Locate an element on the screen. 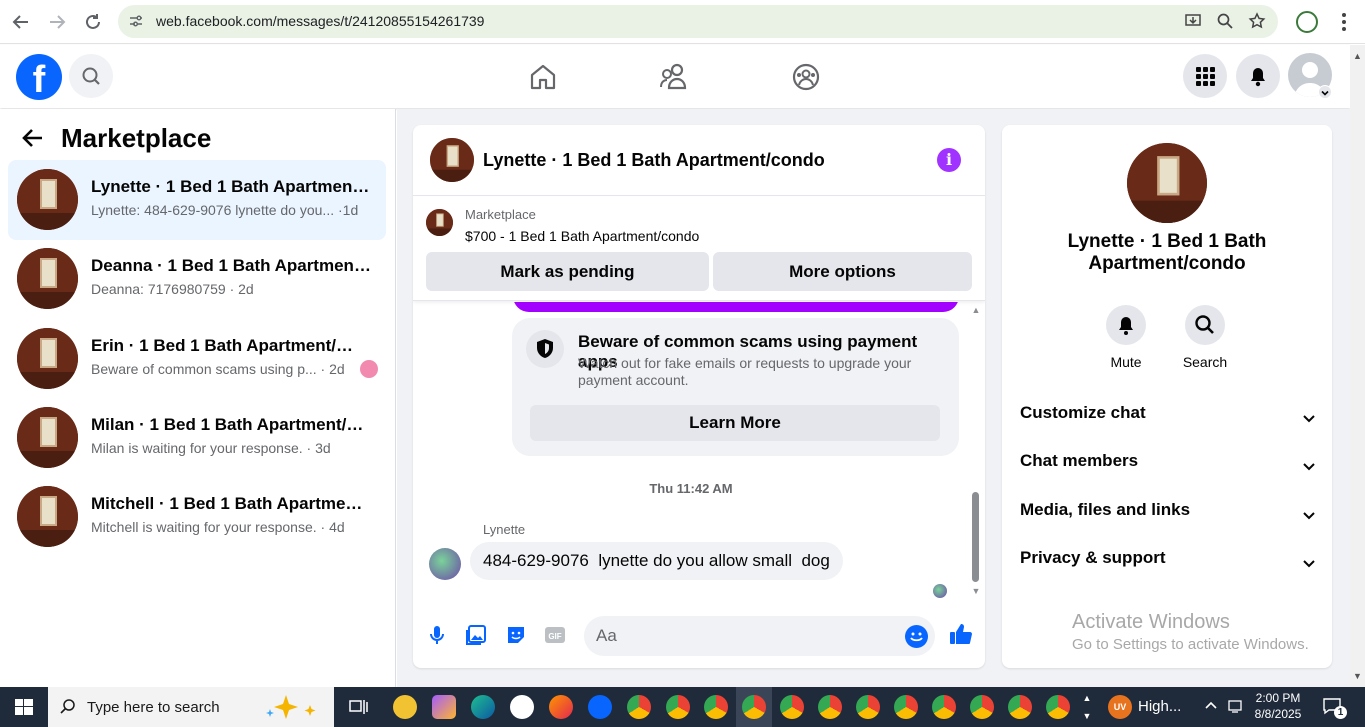  conversation-name: Milan · 1 Bed 1 Bath Apartment/condo is located at coordinates (231, 424).